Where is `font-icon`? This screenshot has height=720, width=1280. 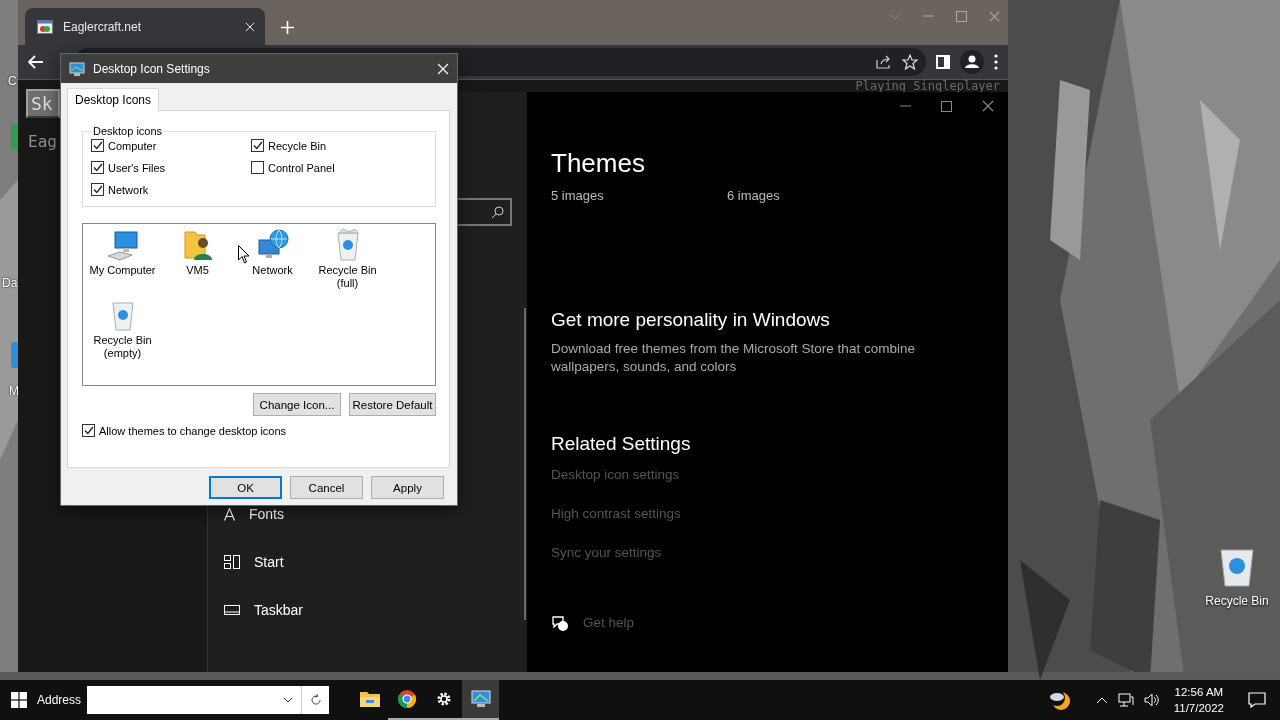 font-icon is located at coordinates (229, 514).